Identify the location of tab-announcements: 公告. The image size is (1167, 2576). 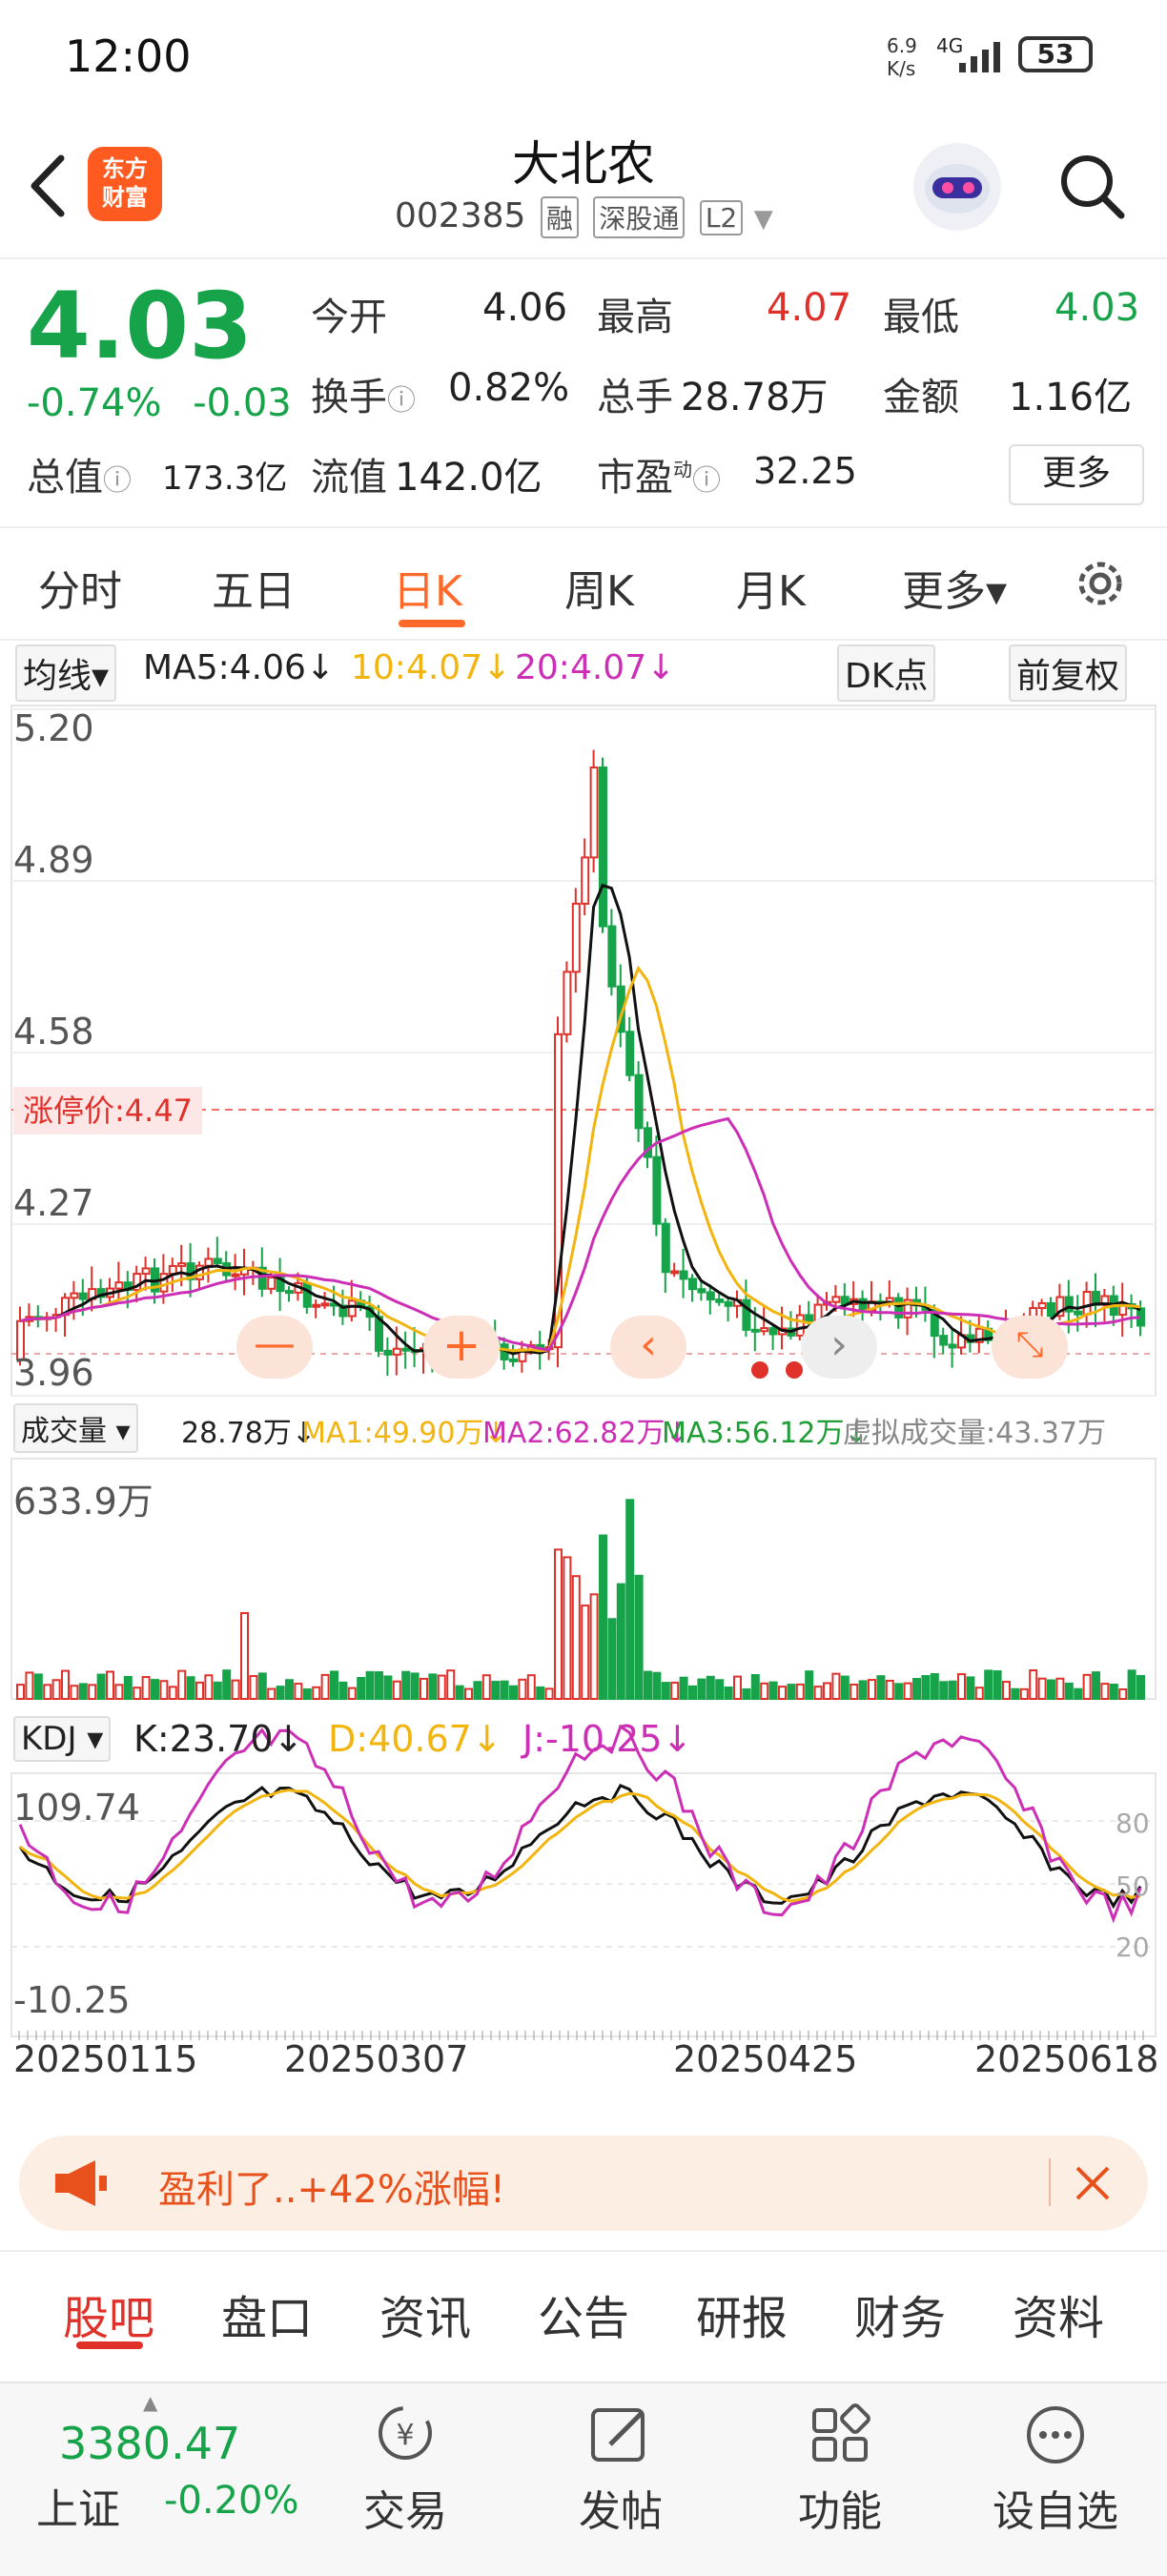
(583, 2314).